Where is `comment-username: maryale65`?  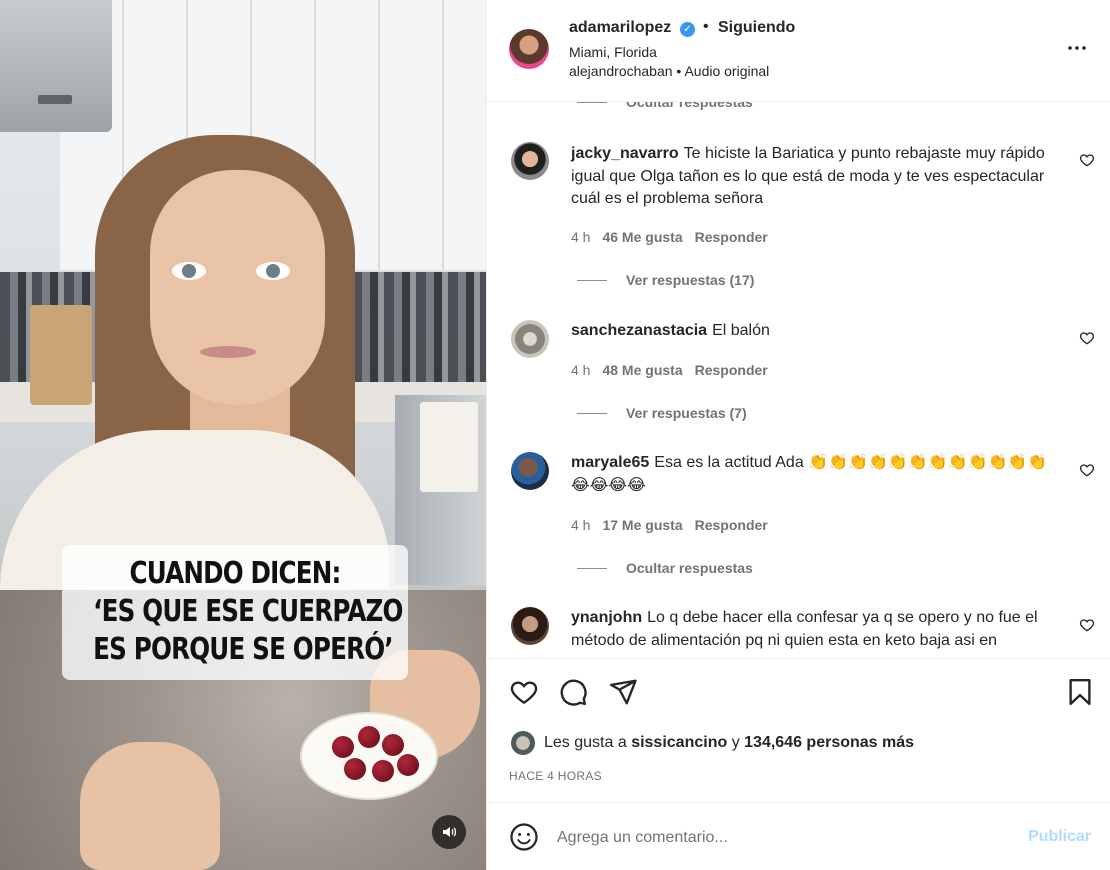 comment-username: maryale65 is located at coordinates (610, 462).